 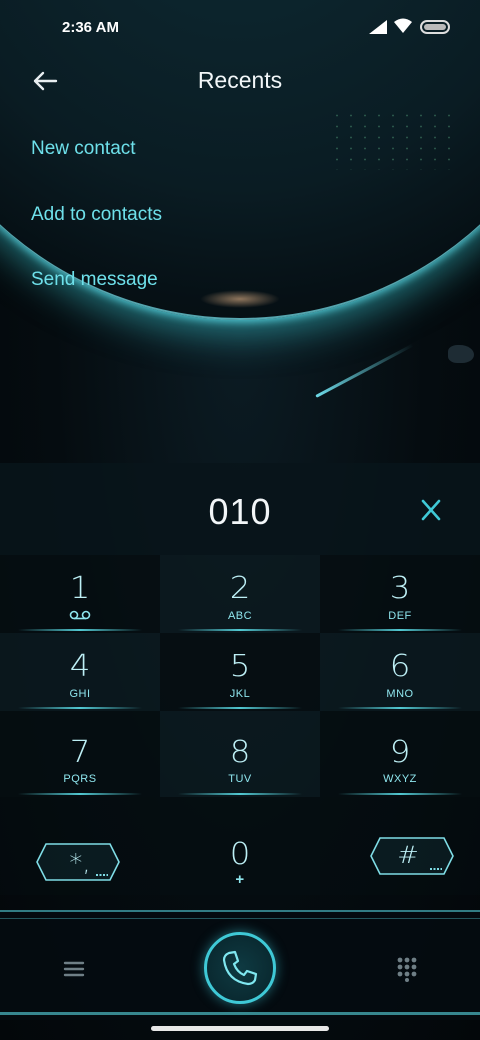 What do you see at coordinates (80, 615) in the screenshot?
I see `voicemail-icon` at bounding box center [80, 615].